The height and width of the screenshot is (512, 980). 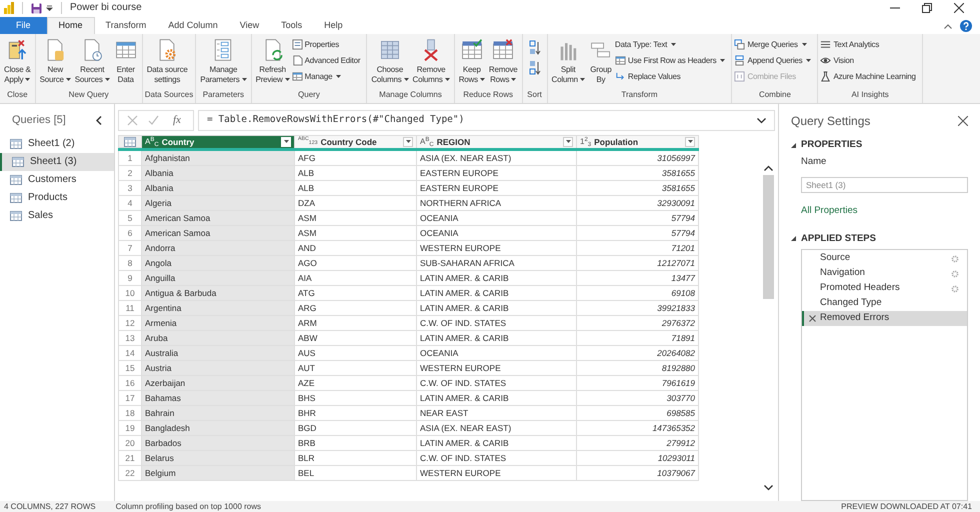 I want to click on ribbon-tab: Tools, so click(x=292, y=25).